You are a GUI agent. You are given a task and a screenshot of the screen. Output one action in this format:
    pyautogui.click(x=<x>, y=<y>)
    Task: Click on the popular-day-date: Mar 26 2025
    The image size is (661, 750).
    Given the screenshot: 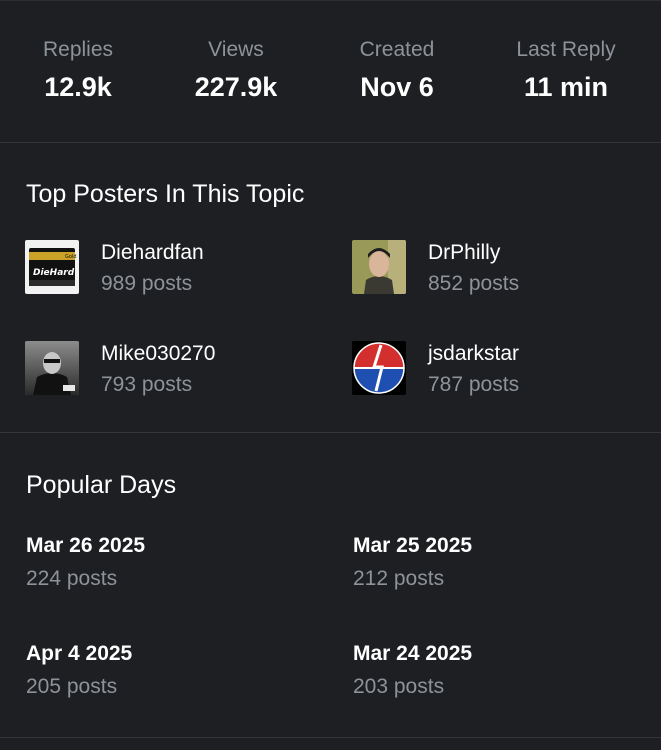 What is the action you would take?
    pyautogui.click(x=176, y=546)
    